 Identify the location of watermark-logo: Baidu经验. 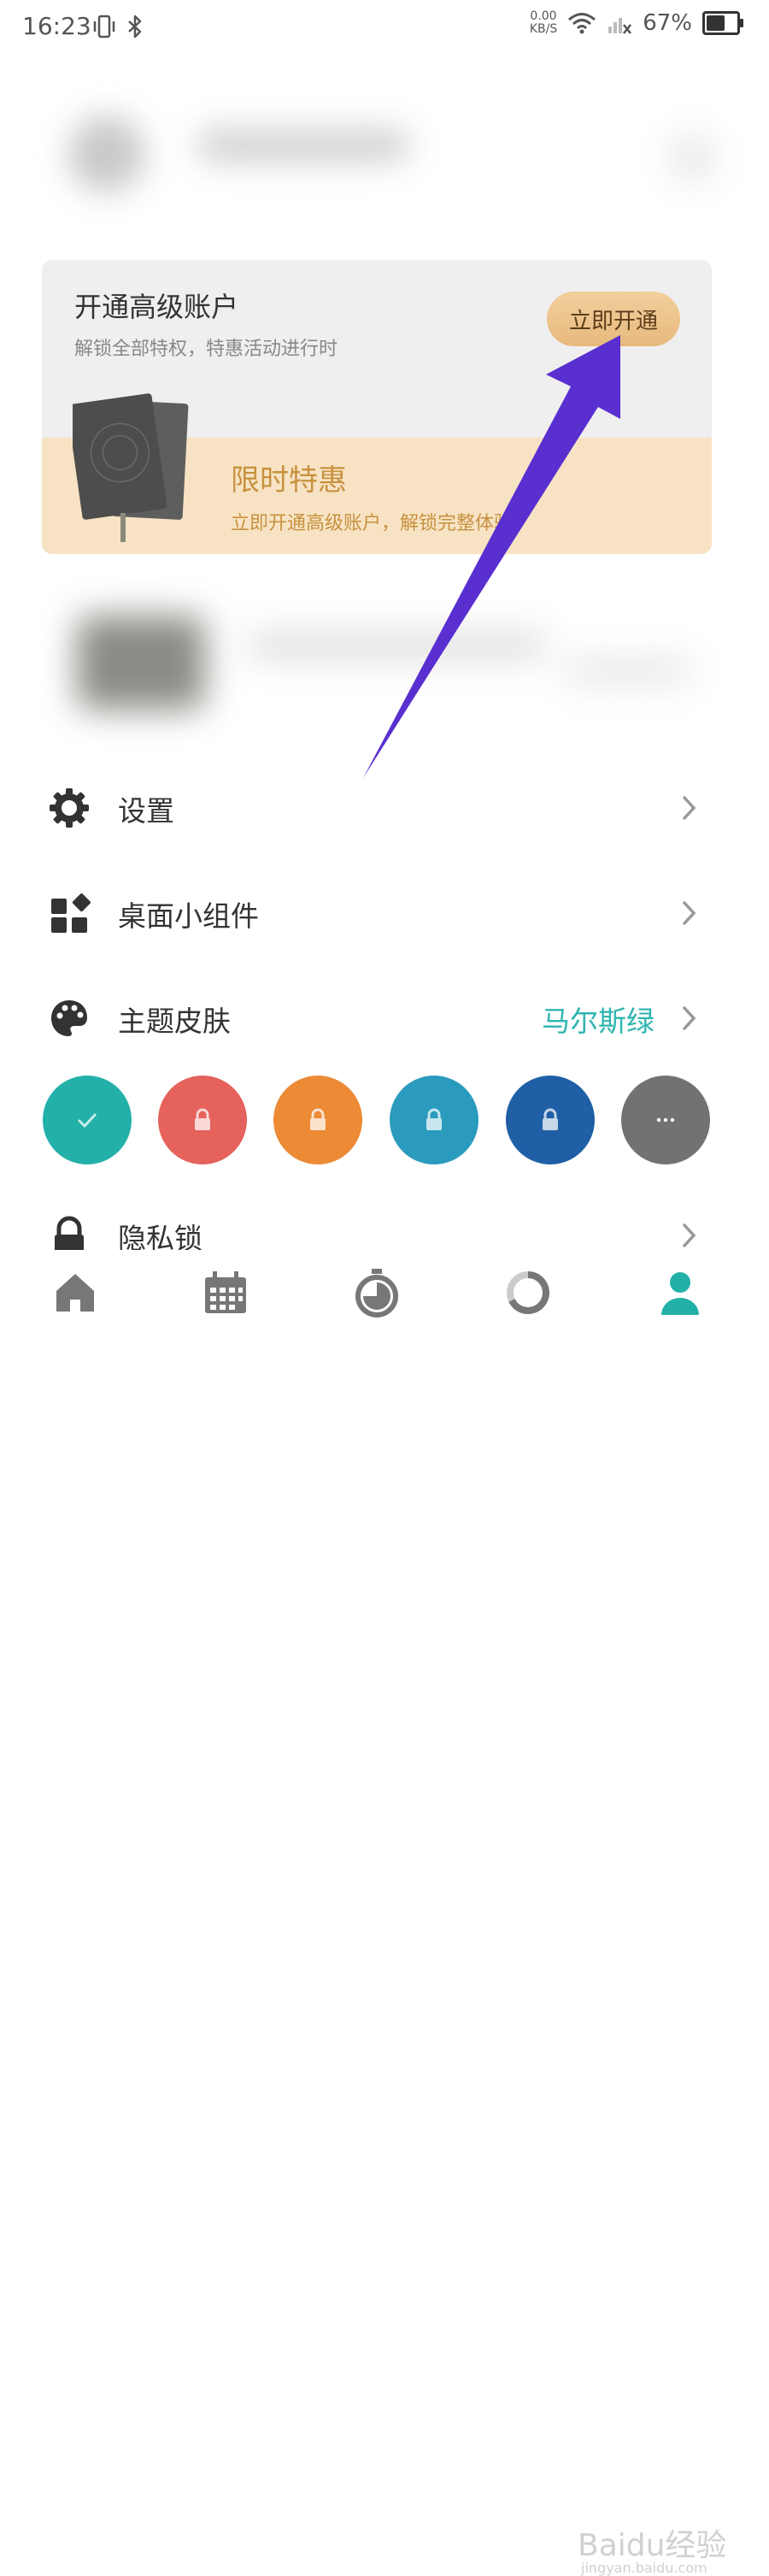
(653, 2545).